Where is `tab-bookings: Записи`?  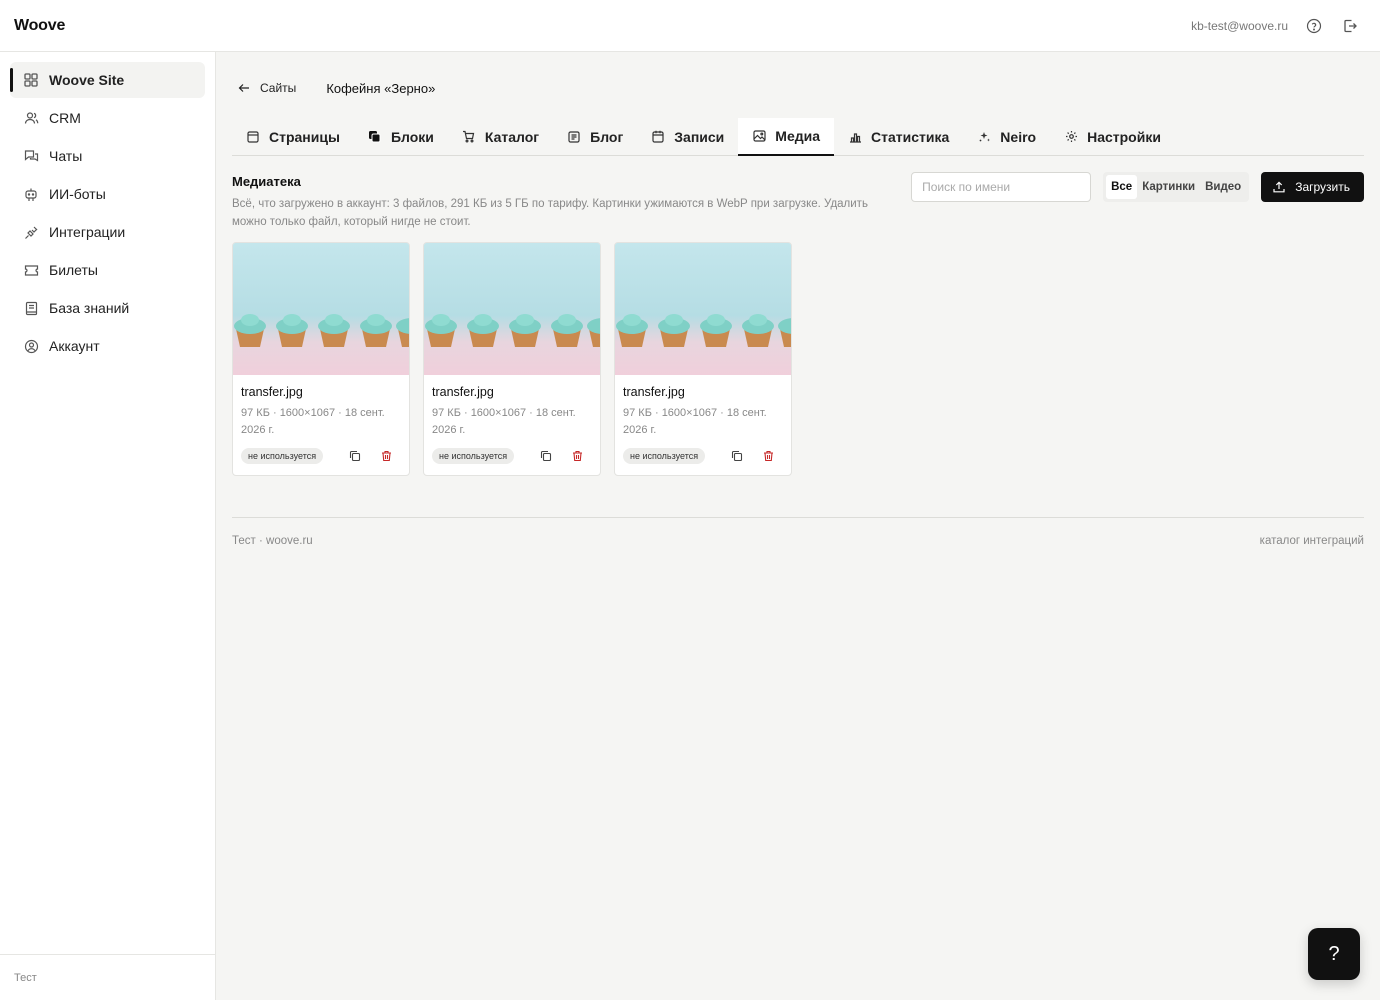 tab-bookings: Записи is located at coordinates (687, 136).